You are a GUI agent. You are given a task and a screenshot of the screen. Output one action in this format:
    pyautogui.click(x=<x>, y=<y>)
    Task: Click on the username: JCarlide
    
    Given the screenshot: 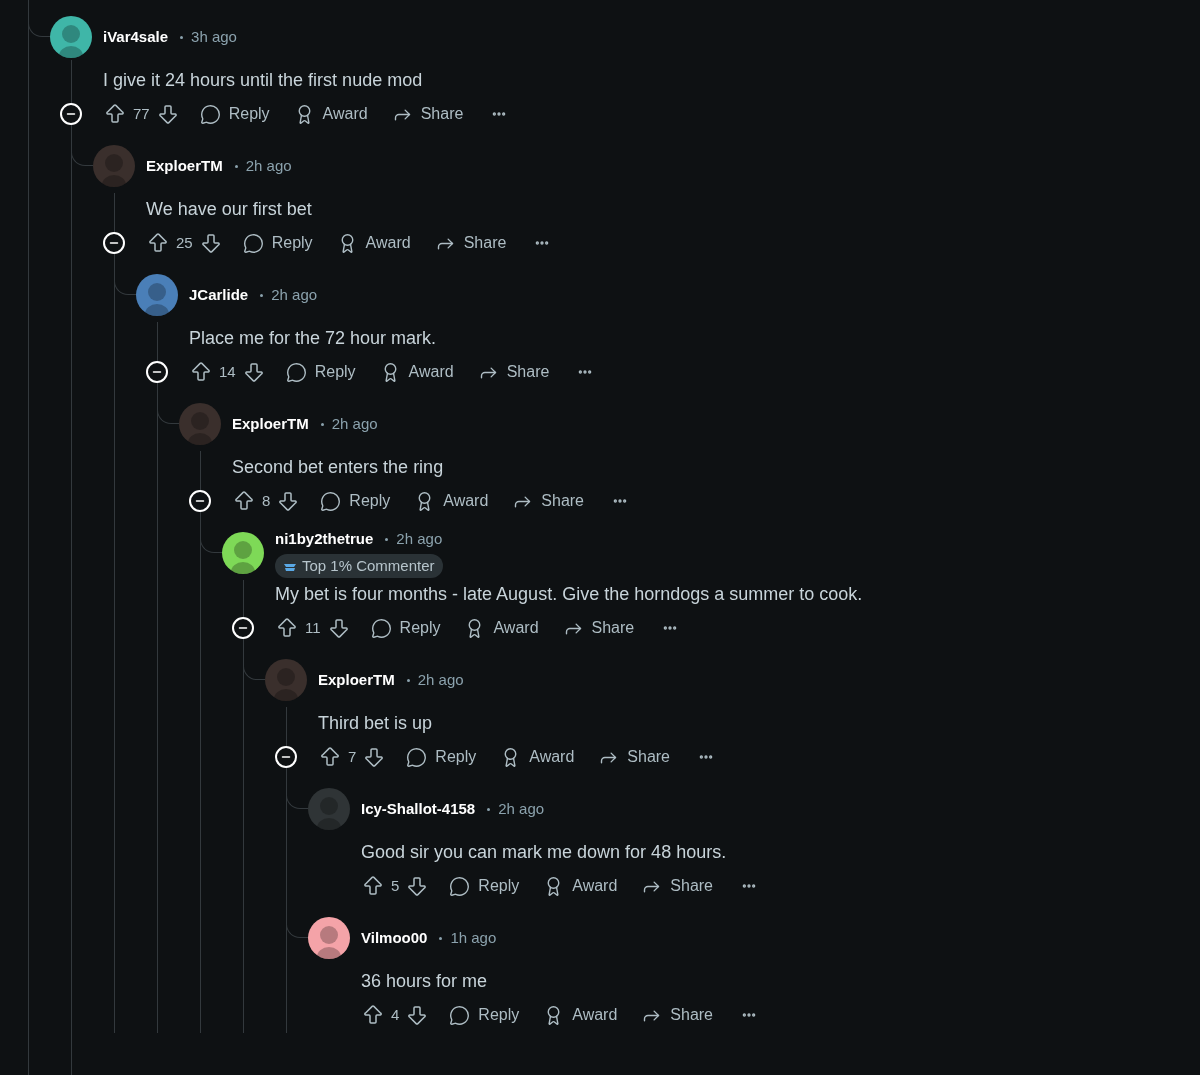 What is the action you would take?
    pyautogui.click(x=219, y=295)
    